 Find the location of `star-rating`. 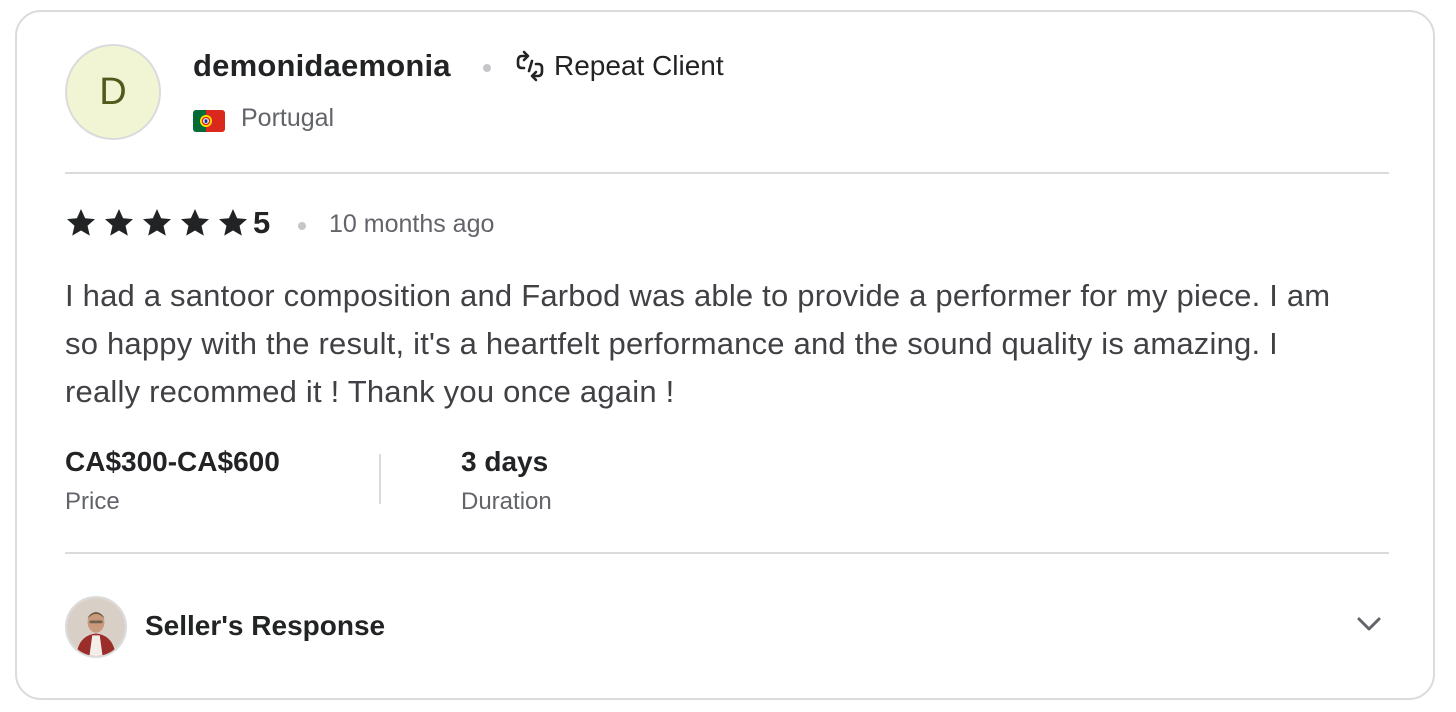

star-rating is located at coordinates (157, 223).